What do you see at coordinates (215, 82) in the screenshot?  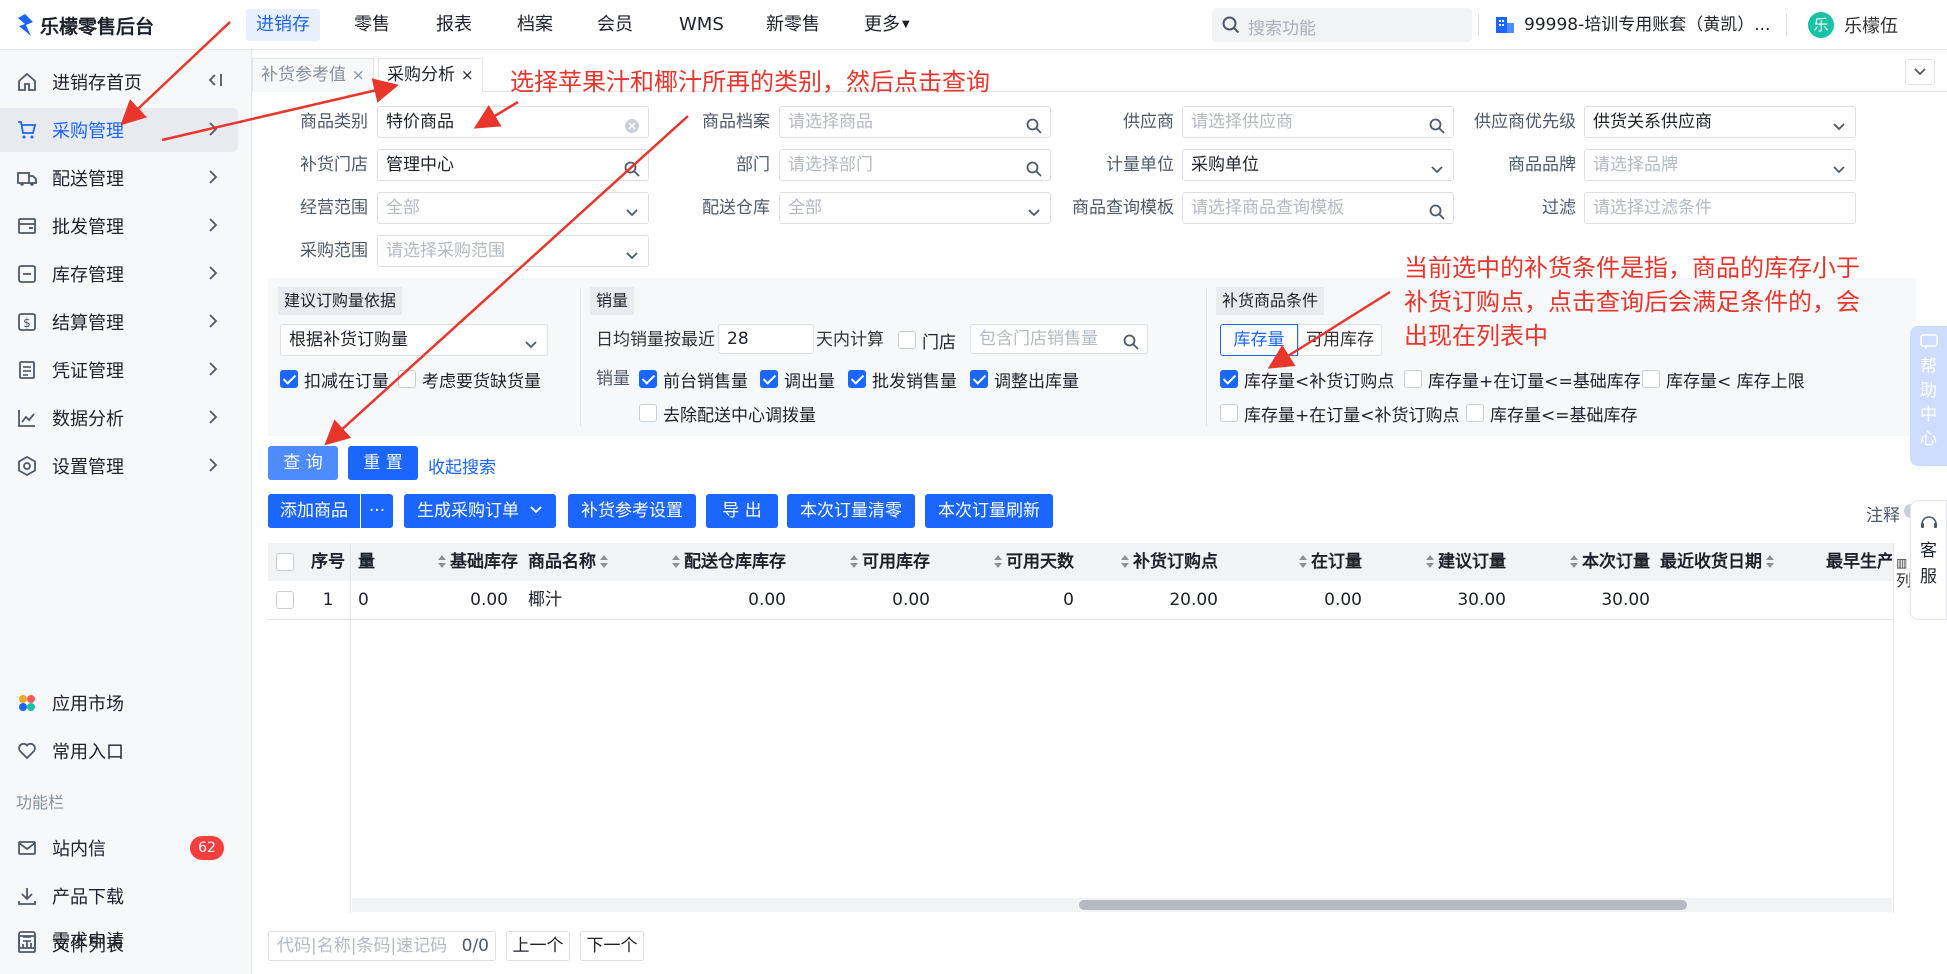 I see `collapse-sidebar-icon` at bounding box center [215, 82].